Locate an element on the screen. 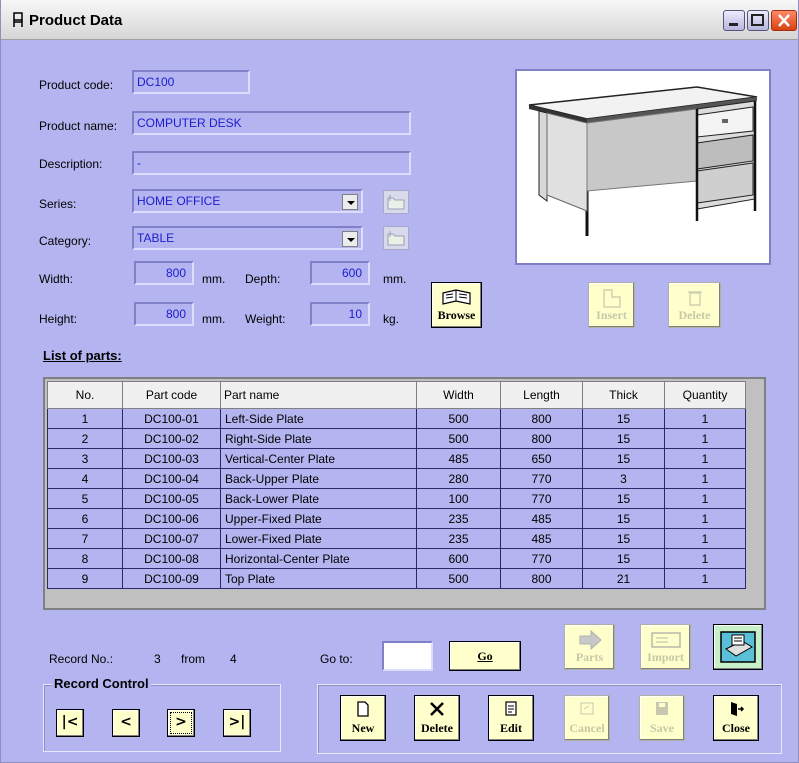 The height and width of the screenshot is (763, 799). depth-field: 600 is located at coordinates (340, 273).